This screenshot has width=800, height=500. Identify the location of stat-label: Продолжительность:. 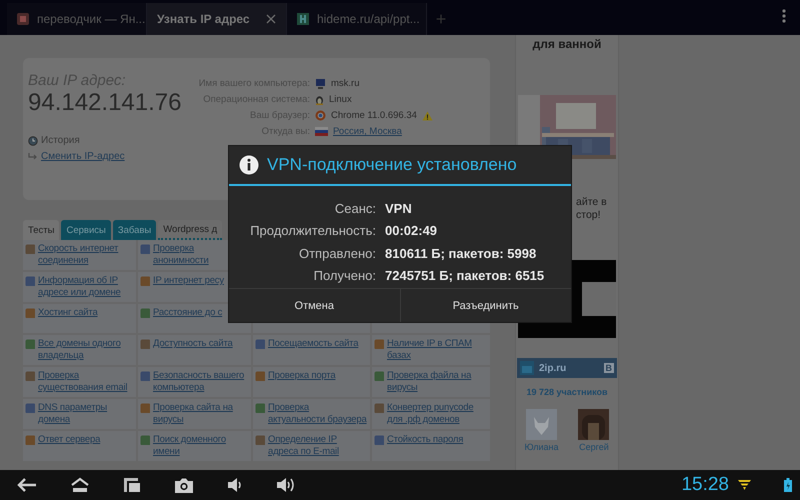
(312, 231).